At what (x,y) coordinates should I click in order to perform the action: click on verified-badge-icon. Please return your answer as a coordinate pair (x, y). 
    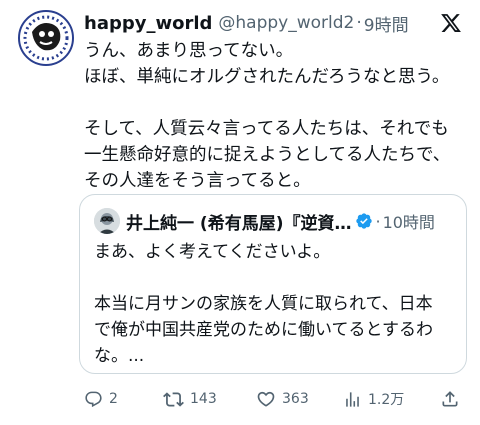
    Looking at the image, I should click on (364, 221).